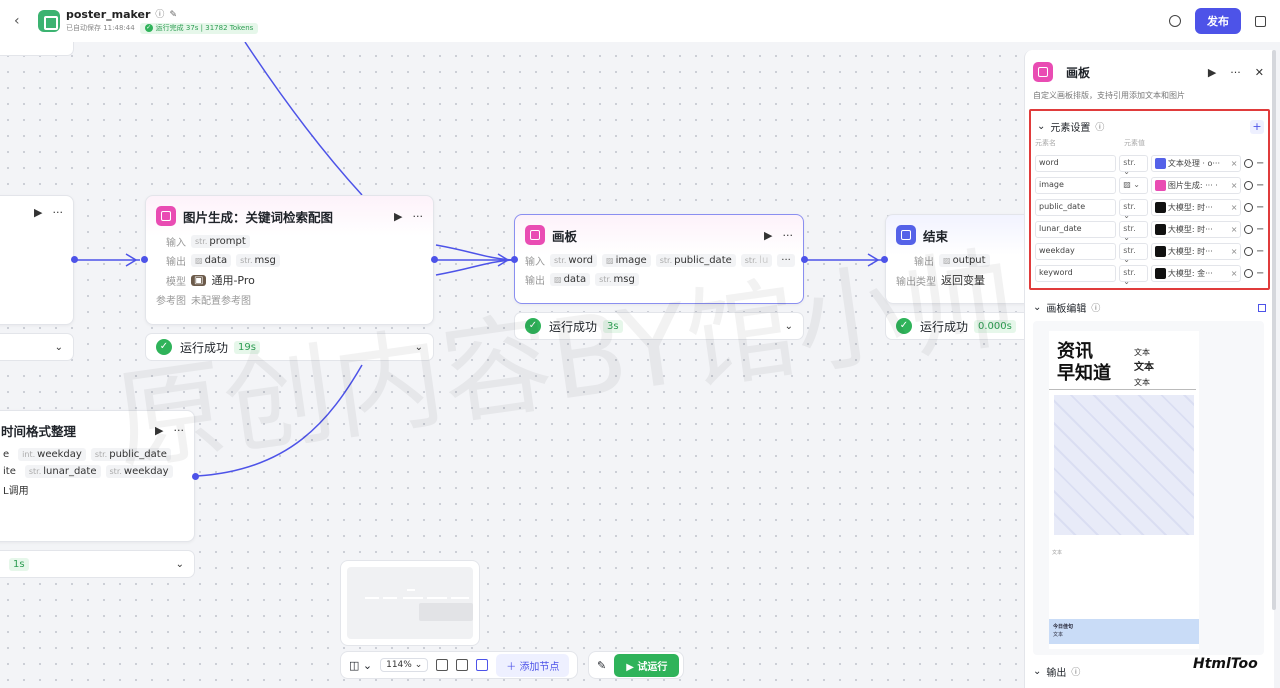 Image resolution: width=1280 pixels, height=688 pixels. I want to click on zoom-select: 114% ⌄, so click(404, 665).